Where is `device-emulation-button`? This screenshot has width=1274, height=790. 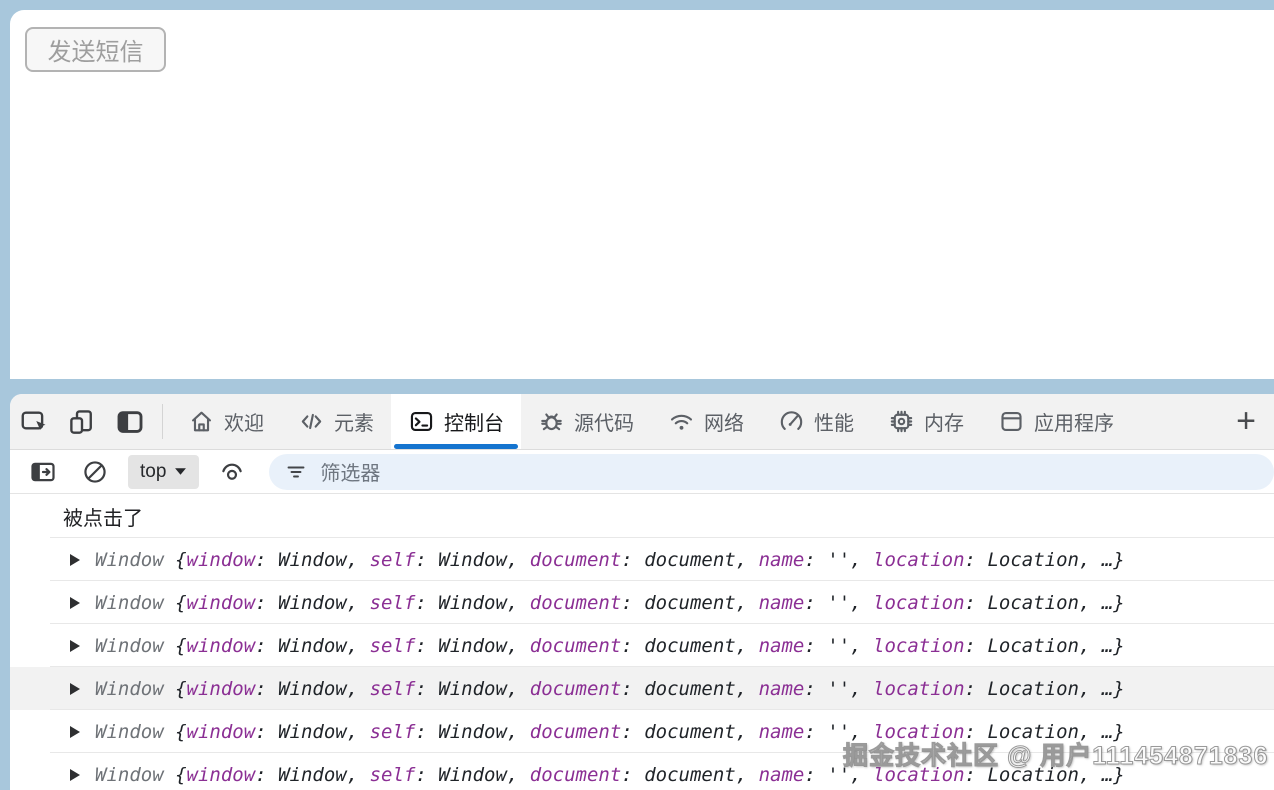 device-emulation-button is located at coordinates (82, 421).